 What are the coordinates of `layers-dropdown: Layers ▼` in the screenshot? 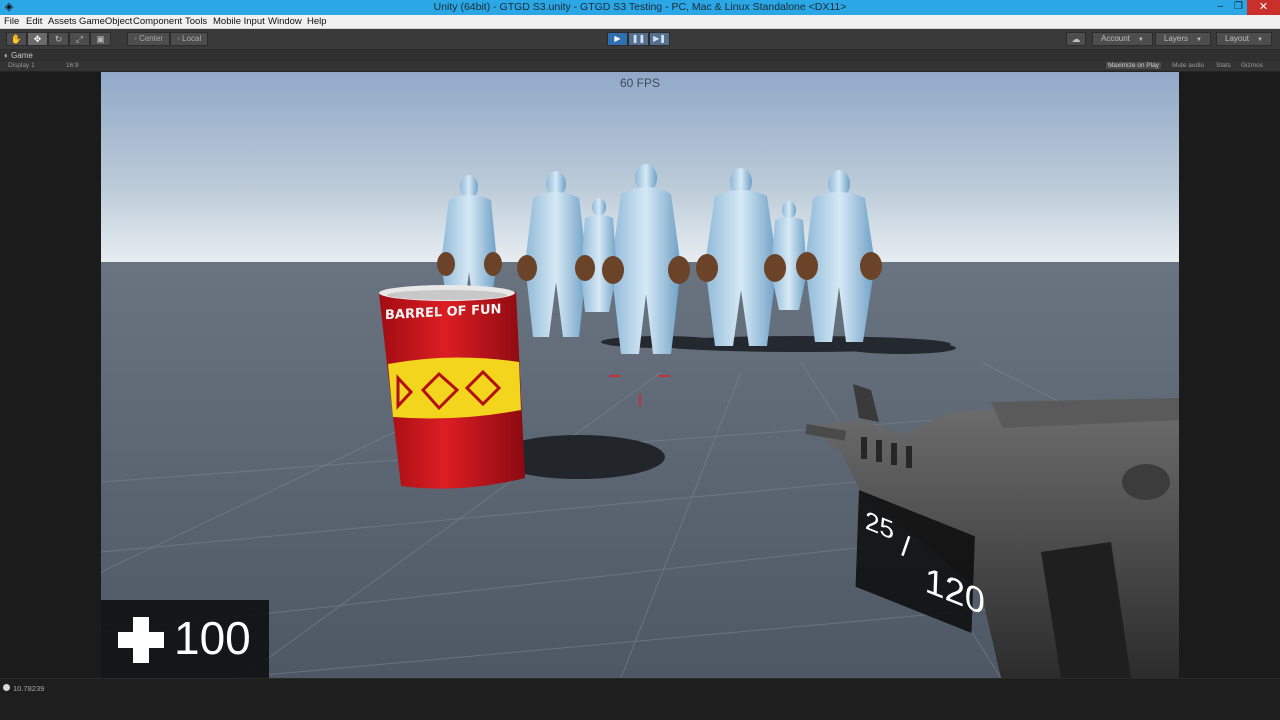 It's located at (1183, 39).